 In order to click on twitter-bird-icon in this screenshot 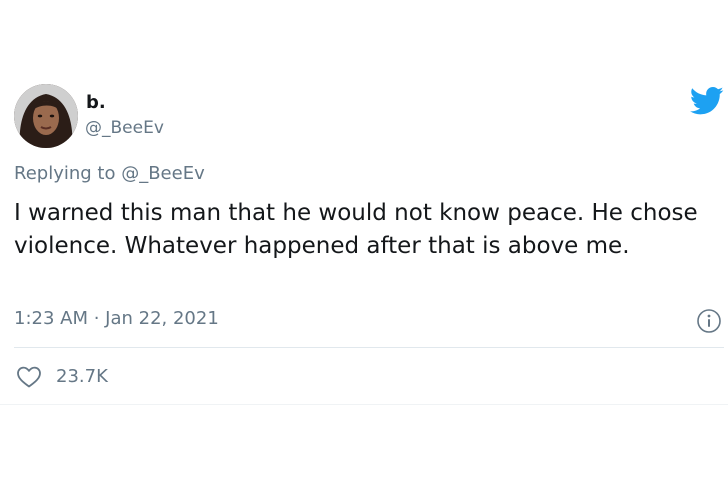, I will do `click(707, 101)`.